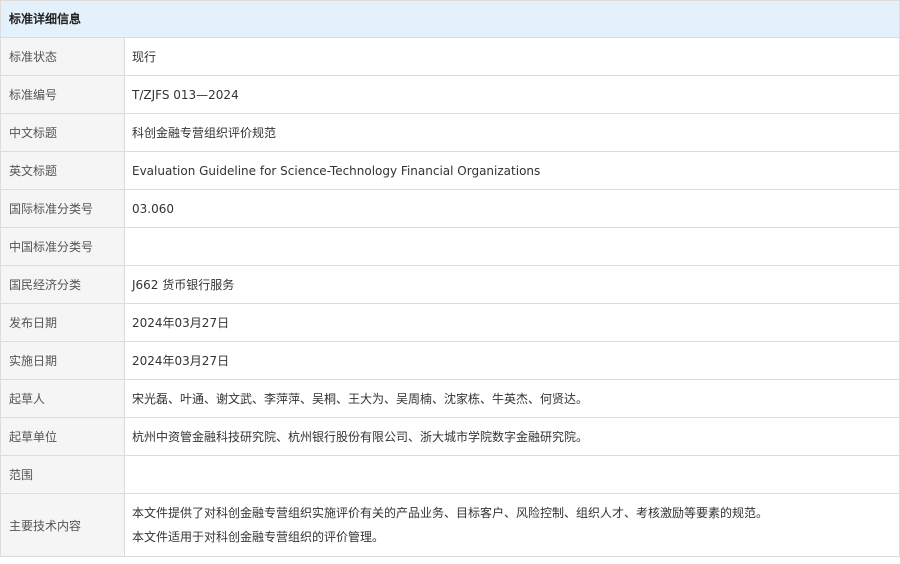 This screenshot has height=564, width=900. I want to click on row-label: 国民经济分类, so click(63, 284).